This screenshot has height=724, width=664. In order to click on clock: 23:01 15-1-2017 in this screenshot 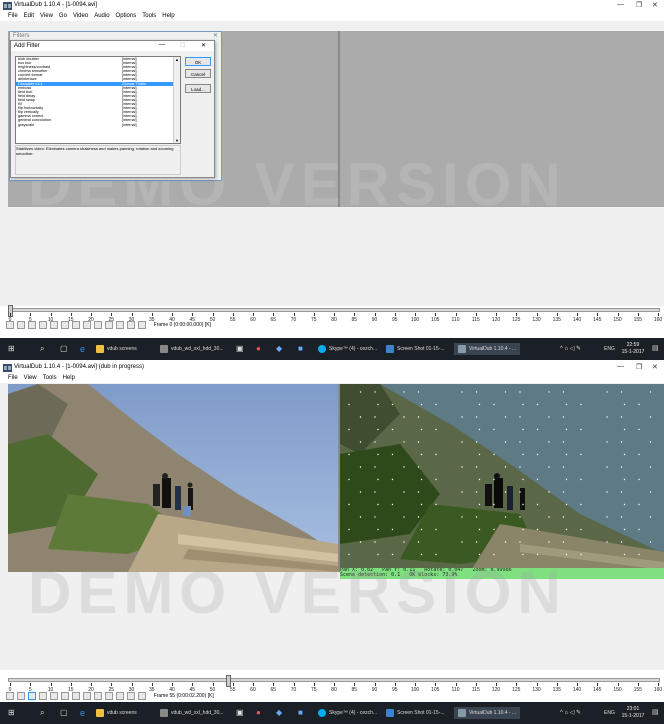, I will do `click(633, 713)`.